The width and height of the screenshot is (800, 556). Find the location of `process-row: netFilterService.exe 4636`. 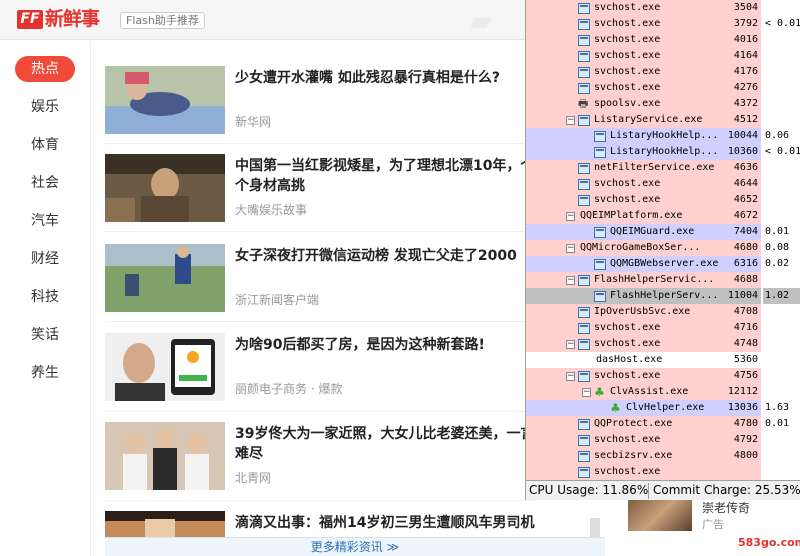

process-row: netFilterService.exe 4636 is located at coordinates (663, 168).